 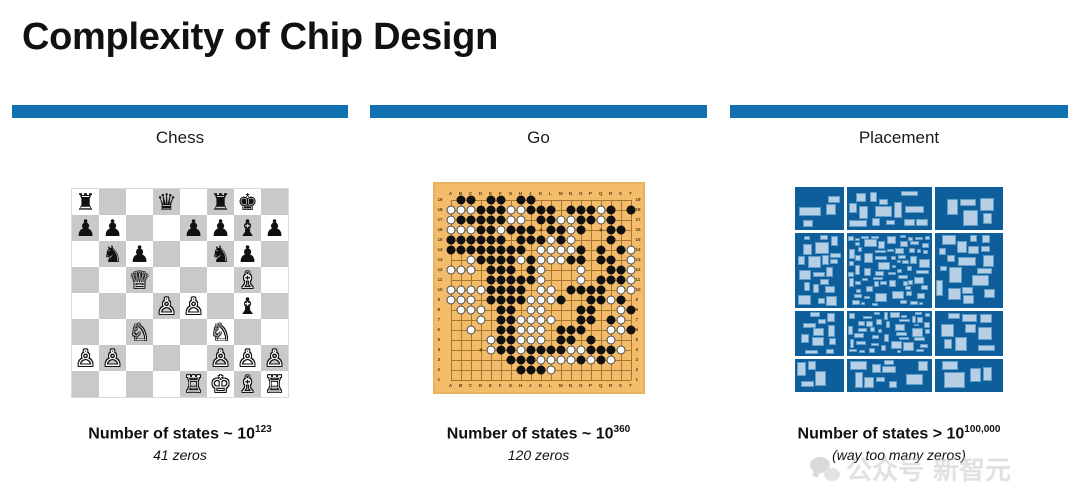 What do you see at coordinates (638, 239) in the screenshot?
I see `go-row-label: 15` at bounding box center [638, 239].